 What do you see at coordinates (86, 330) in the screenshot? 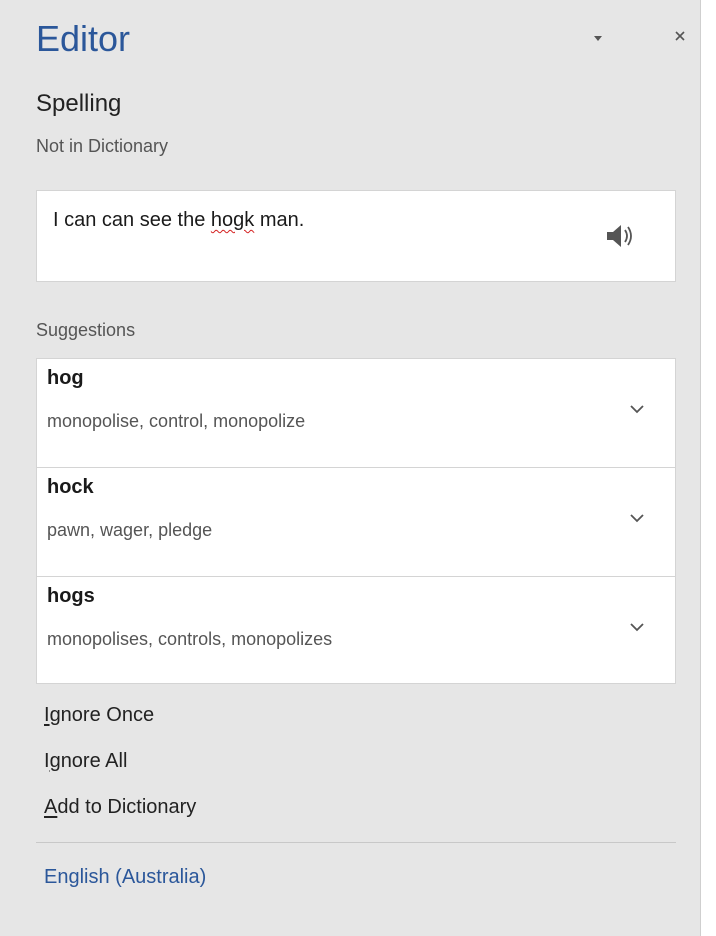
I see `suggestions-label: Suggestions` at bounding box center [86, 330].